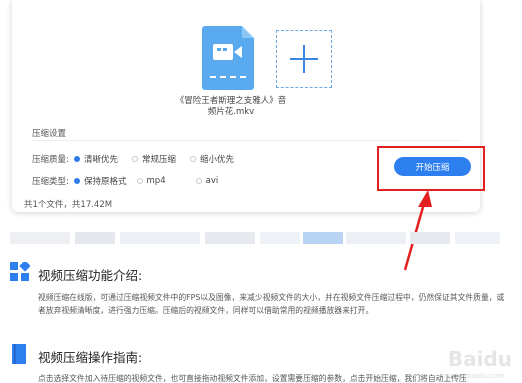 This screenshot has height=383, width=522. I want to click on add-file-button, so click(304, 59).